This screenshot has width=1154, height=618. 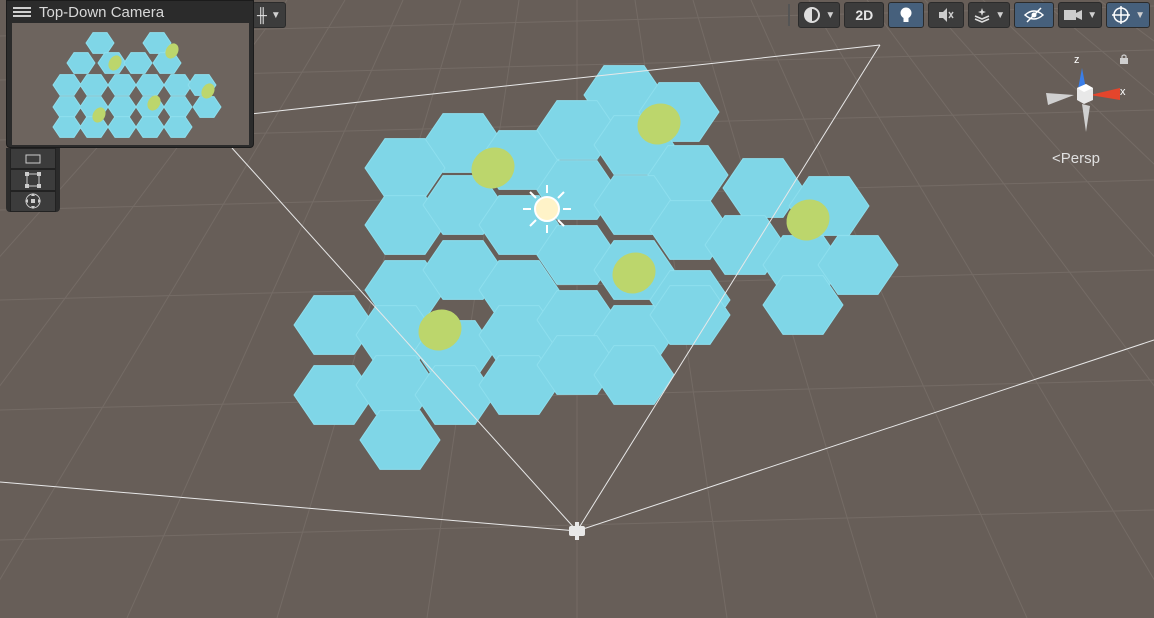 I want to click on lightbulb-icon, so click(x=906, y=14).